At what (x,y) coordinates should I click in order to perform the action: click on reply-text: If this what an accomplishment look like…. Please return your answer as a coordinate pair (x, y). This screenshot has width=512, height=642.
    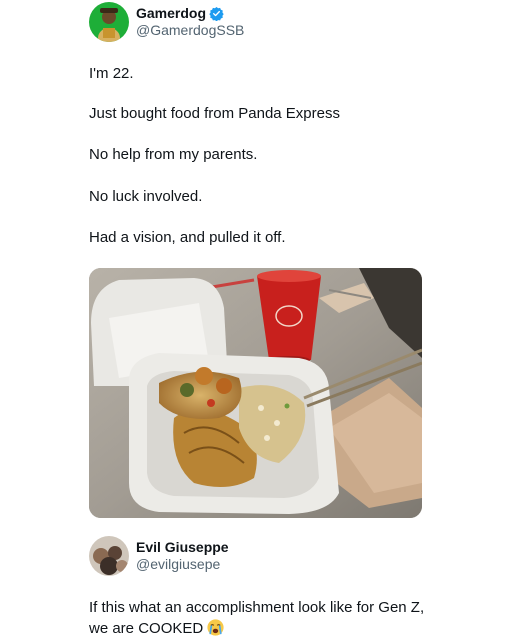
    Looking at the image, I should click on (257, 618).